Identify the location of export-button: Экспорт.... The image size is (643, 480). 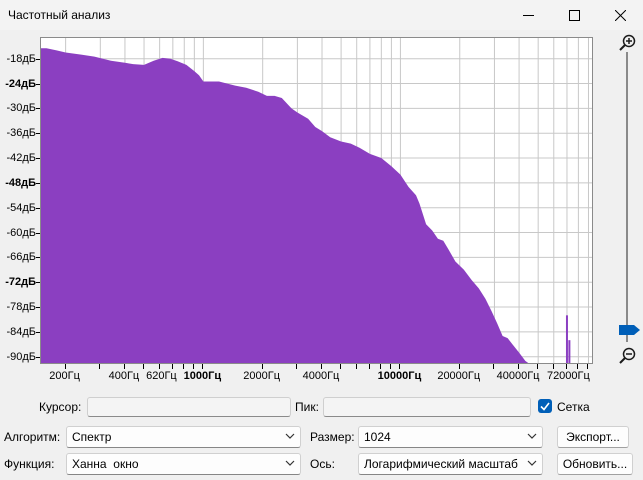
(593, 437).